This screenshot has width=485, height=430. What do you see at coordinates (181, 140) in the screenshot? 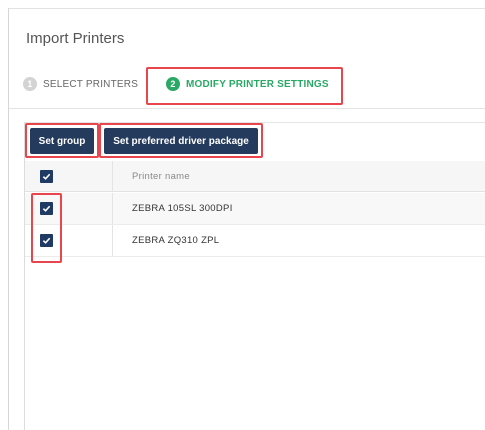
I see `highlight-box-set-driver` at bounding box center [181, 140].